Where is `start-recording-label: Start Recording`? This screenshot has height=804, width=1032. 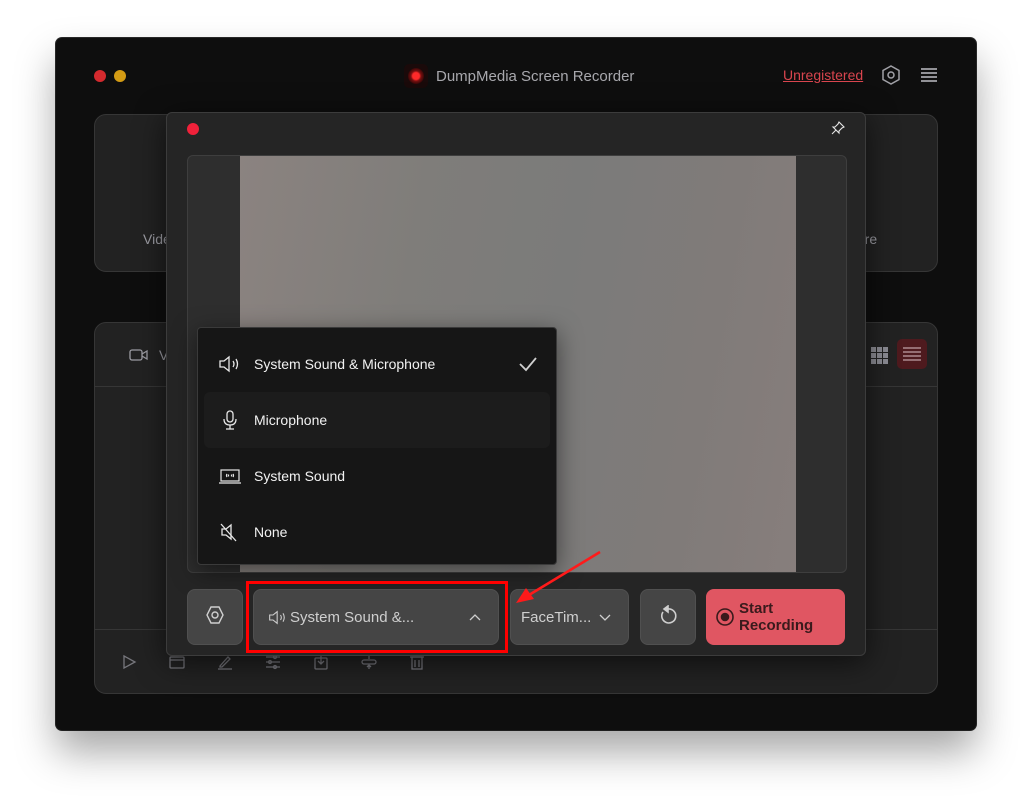
start-recording-label: Start Recording is located at coordinates (776, 617).